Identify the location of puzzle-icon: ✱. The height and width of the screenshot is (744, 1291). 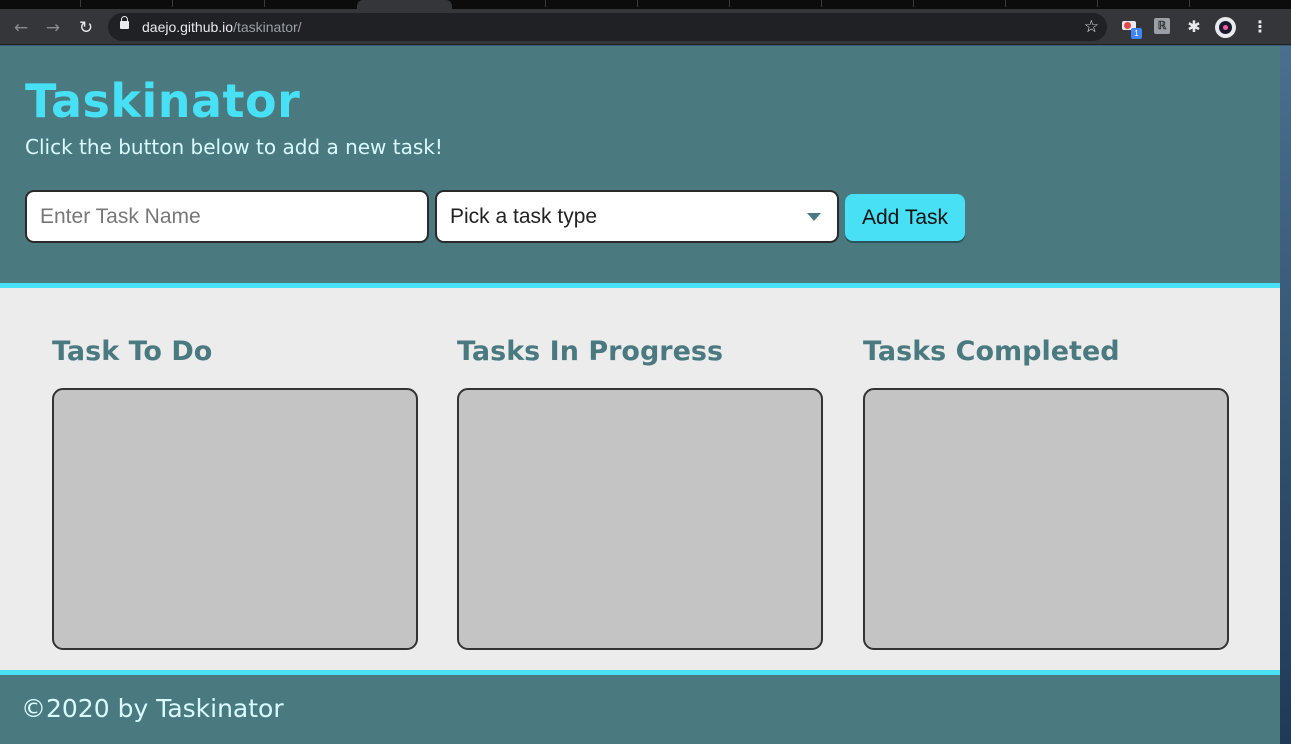
(1194, 27).